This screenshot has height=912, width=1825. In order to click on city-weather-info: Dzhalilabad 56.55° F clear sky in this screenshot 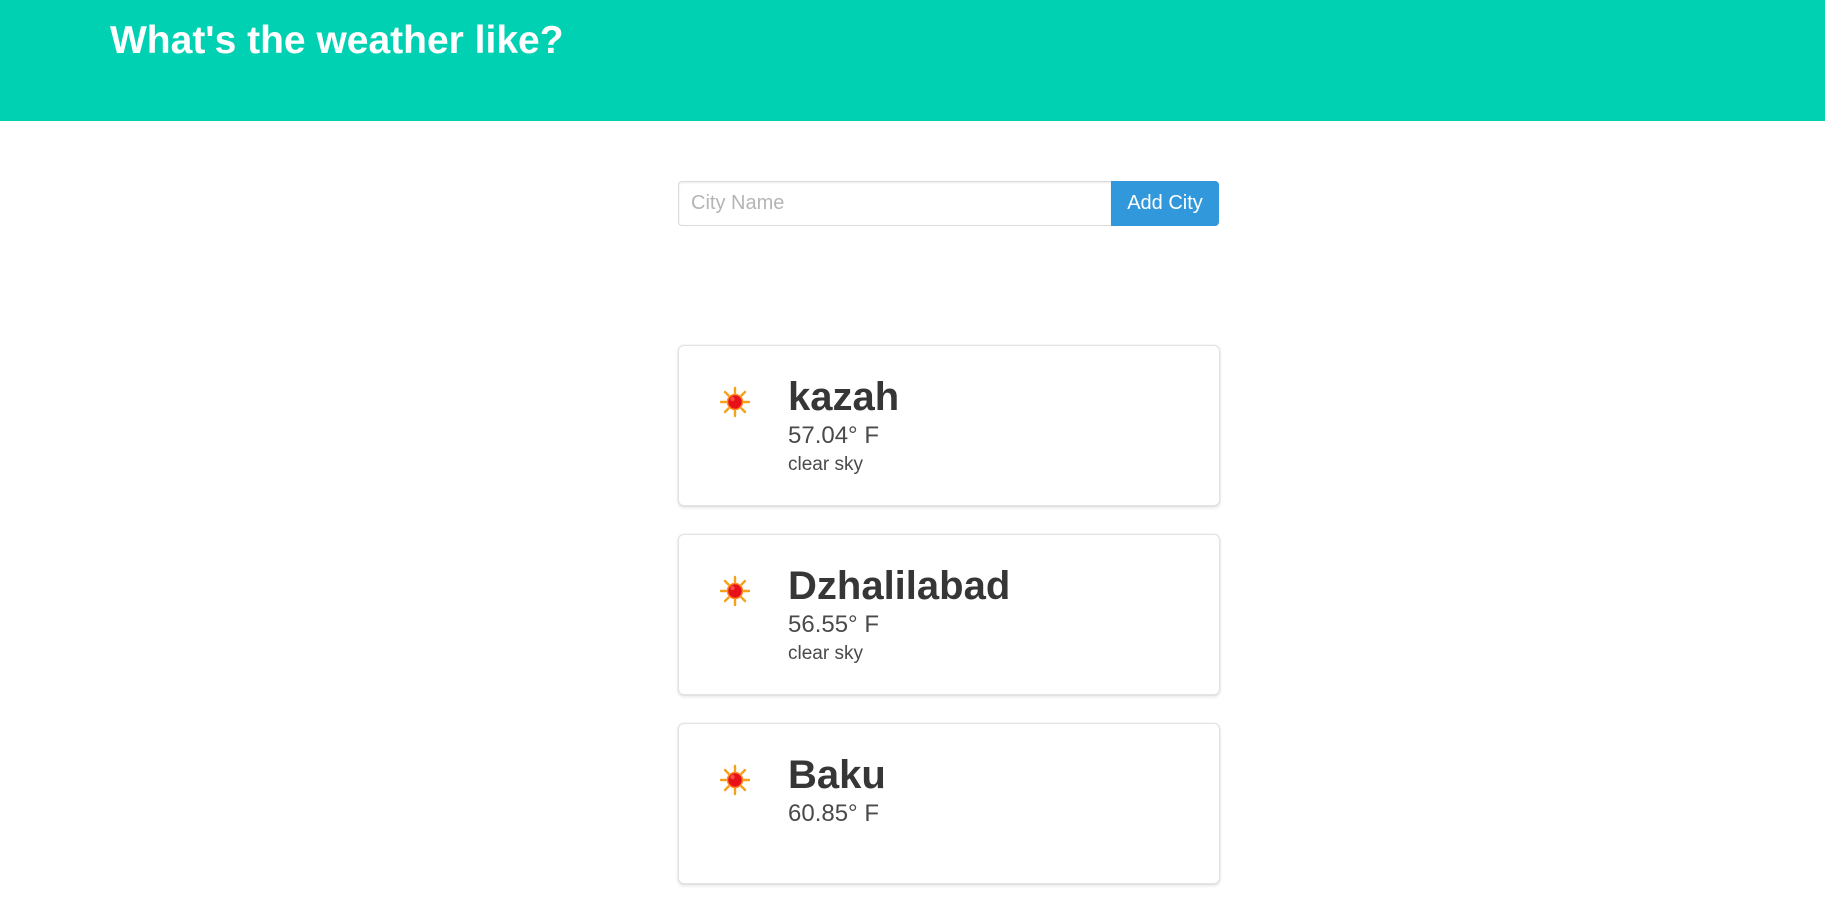, I will do `click(899, 614)`.